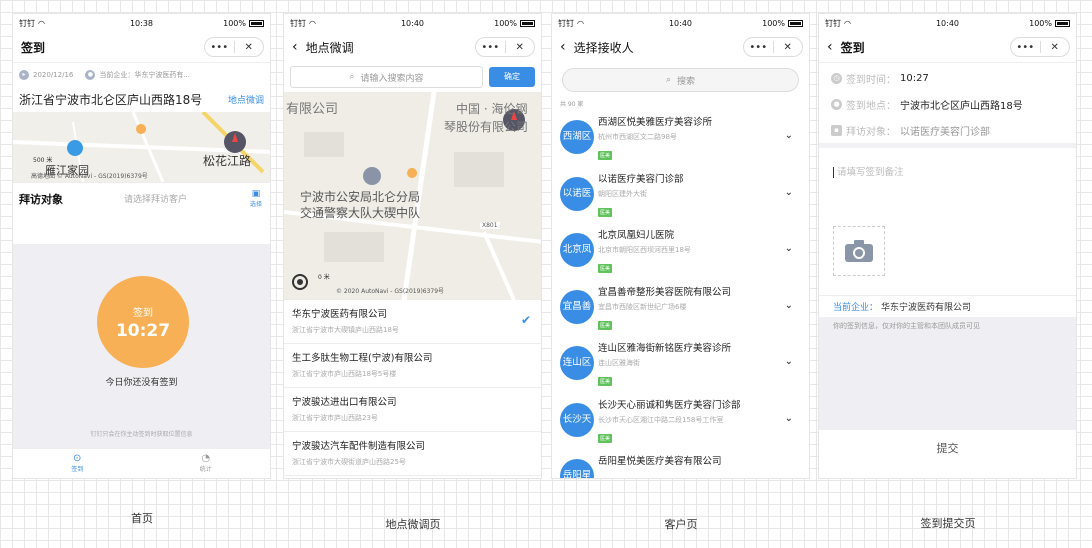  I want to click on map-copyright: © 2020 AutoNavi - GS(2019)6379号, so click(390, 291).